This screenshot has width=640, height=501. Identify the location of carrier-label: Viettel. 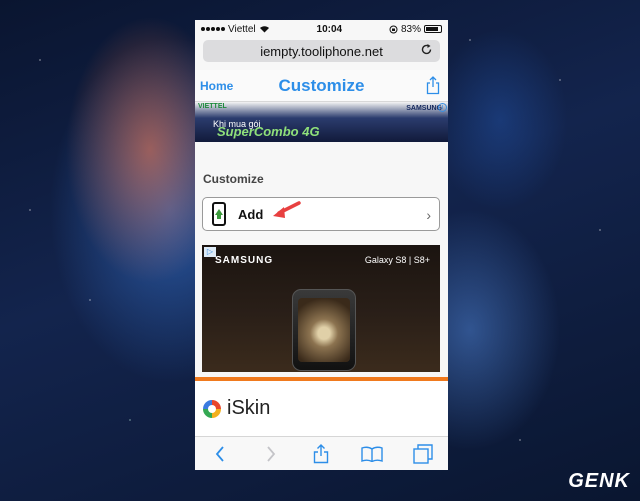
(242, 29).